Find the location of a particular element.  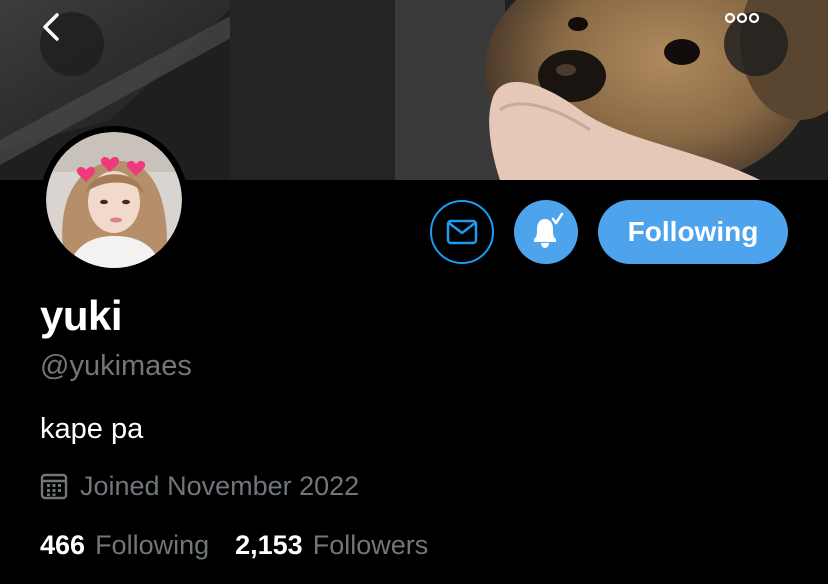

profile-bio: kape pa is located at coordinates (92, 429).